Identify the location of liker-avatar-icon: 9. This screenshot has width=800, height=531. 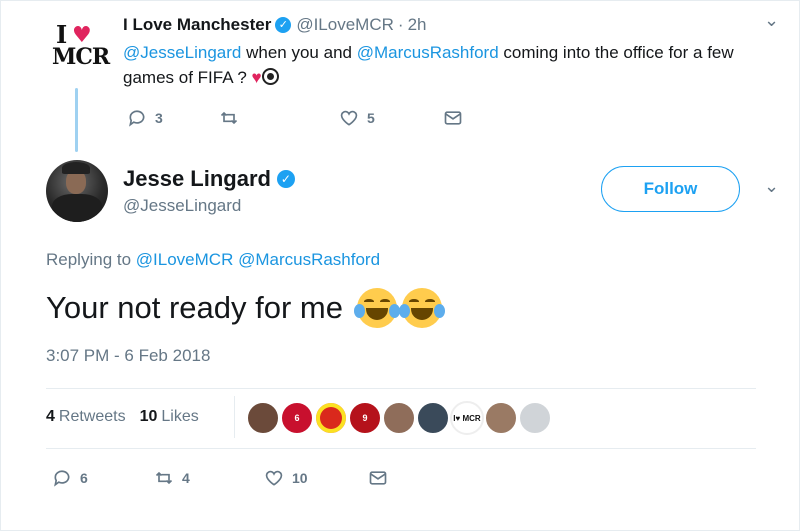
(365, 418).